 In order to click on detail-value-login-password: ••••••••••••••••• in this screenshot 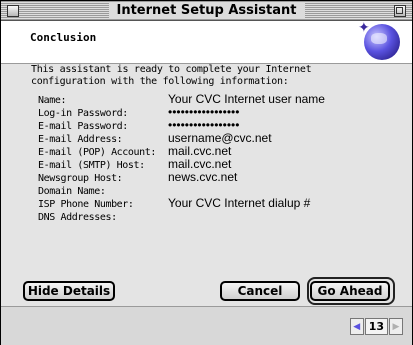, I will do `click(204, 112)`.